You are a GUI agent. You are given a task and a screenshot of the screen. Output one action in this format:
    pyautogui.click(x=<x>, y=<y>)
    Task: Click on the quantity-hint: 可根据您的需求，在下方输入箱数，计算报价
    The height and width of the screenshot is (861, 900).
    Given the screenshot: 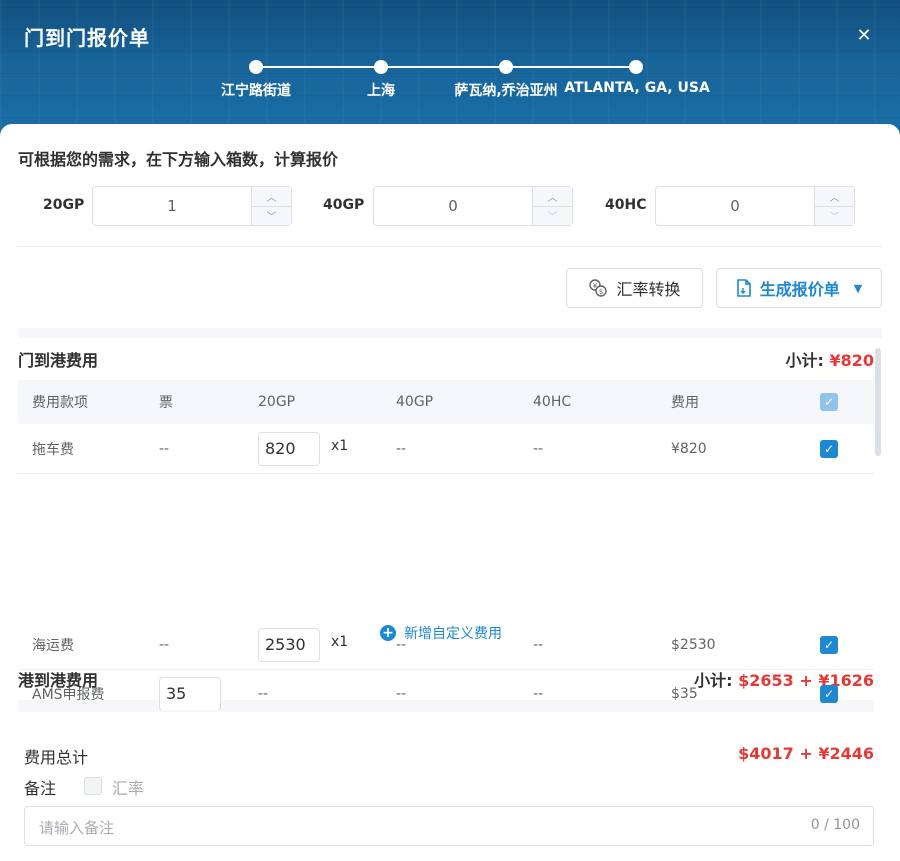 What is the action you would take?
    pyautogui.click(x=178, y=159)
    